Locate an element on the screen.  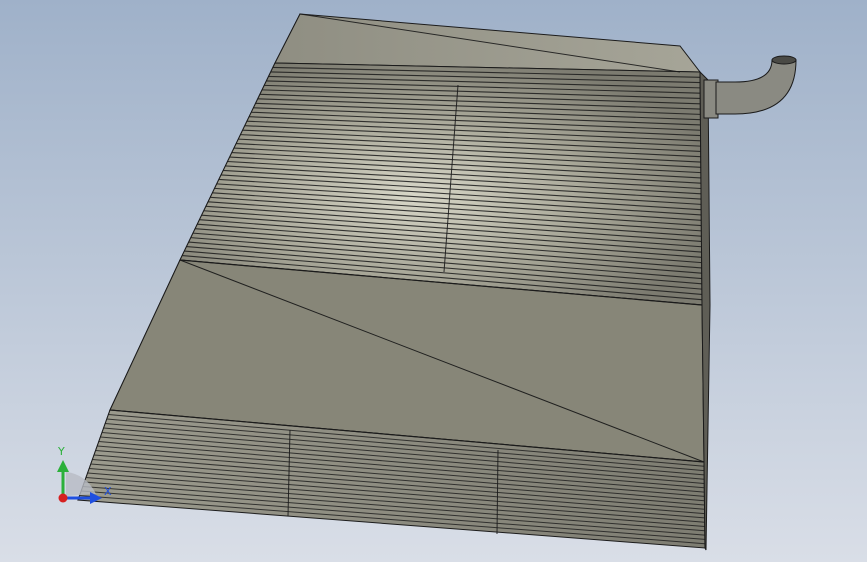
triad-y-label: Y is located at coordinates (61, 451).